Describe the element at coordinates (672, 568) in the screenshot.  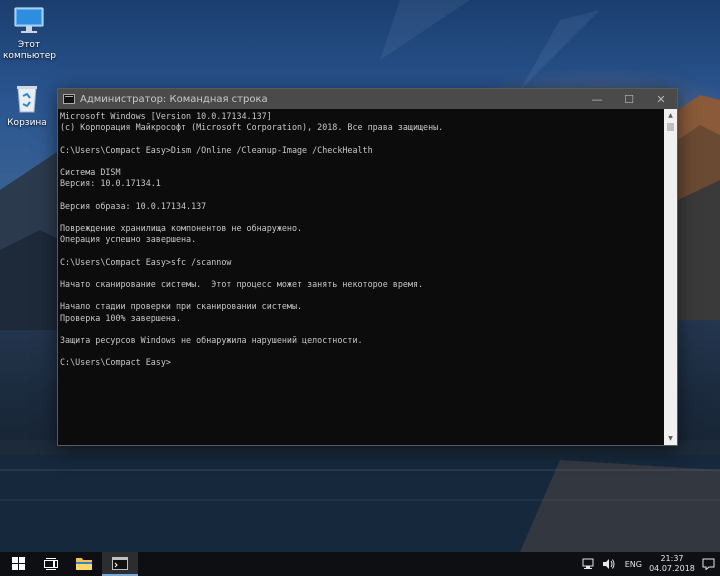
I see `clock-date: 04.07.2018` at that location.